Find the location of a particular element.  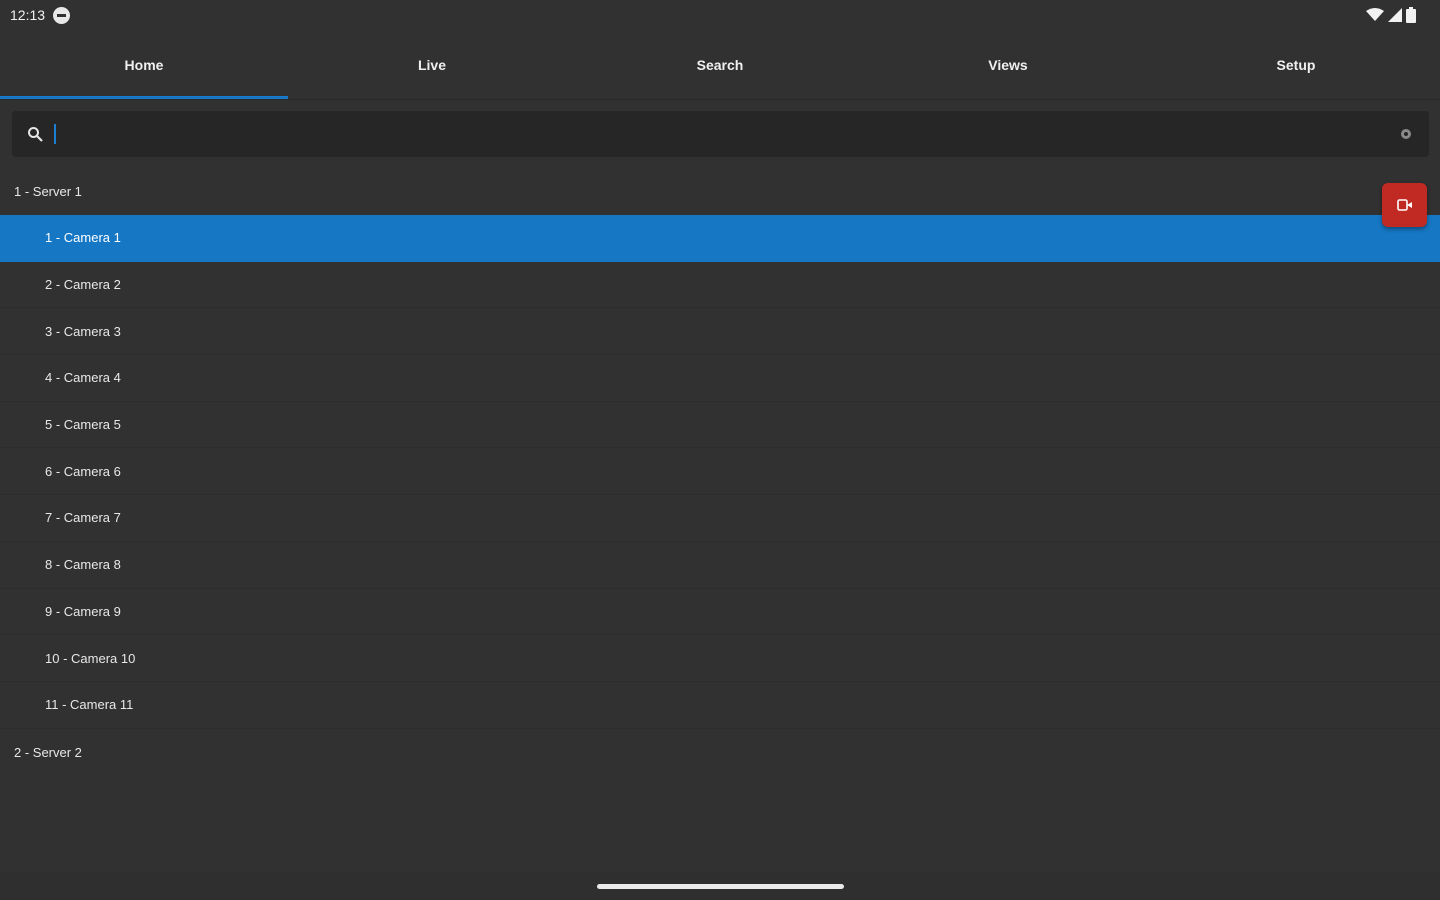

camera-row-1: 1 - Camera 1 is located at coordinates (720, 238).